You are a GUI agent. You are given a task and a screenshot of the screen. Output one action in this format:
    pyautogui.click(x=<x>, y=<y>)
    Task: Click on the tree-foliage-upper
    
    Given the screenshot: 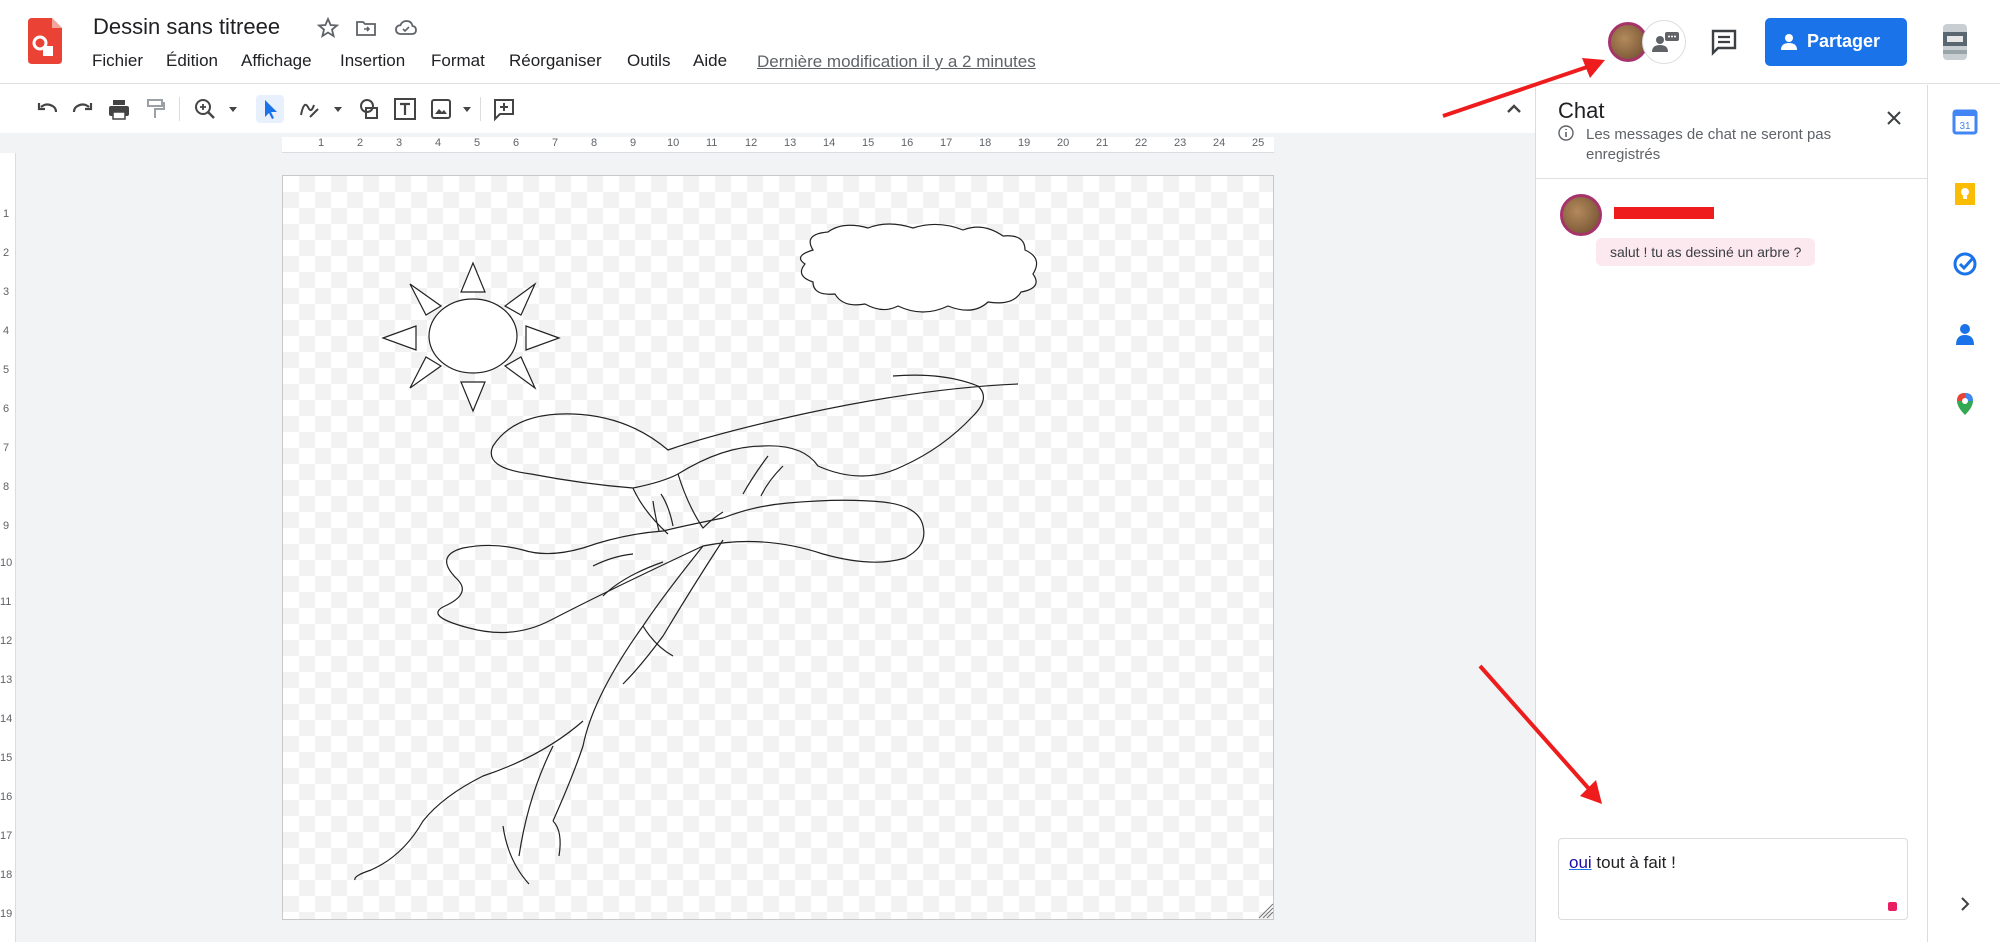 What is the action you would take?
    pyautogui.click(x=754, y=431)
    